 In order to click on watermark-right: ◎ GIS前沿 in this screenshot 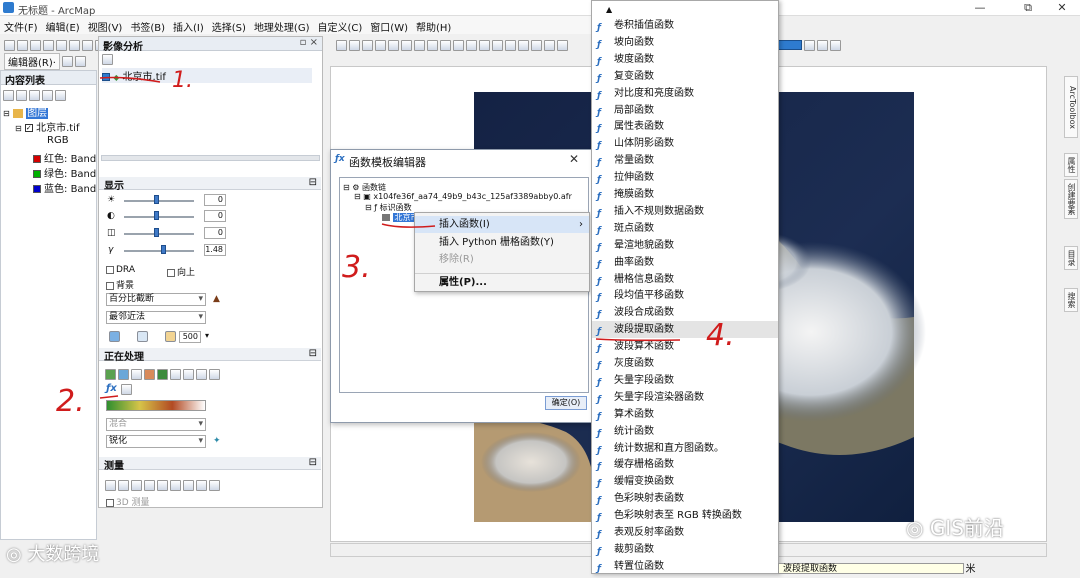, I will do `click(955, 526)`.